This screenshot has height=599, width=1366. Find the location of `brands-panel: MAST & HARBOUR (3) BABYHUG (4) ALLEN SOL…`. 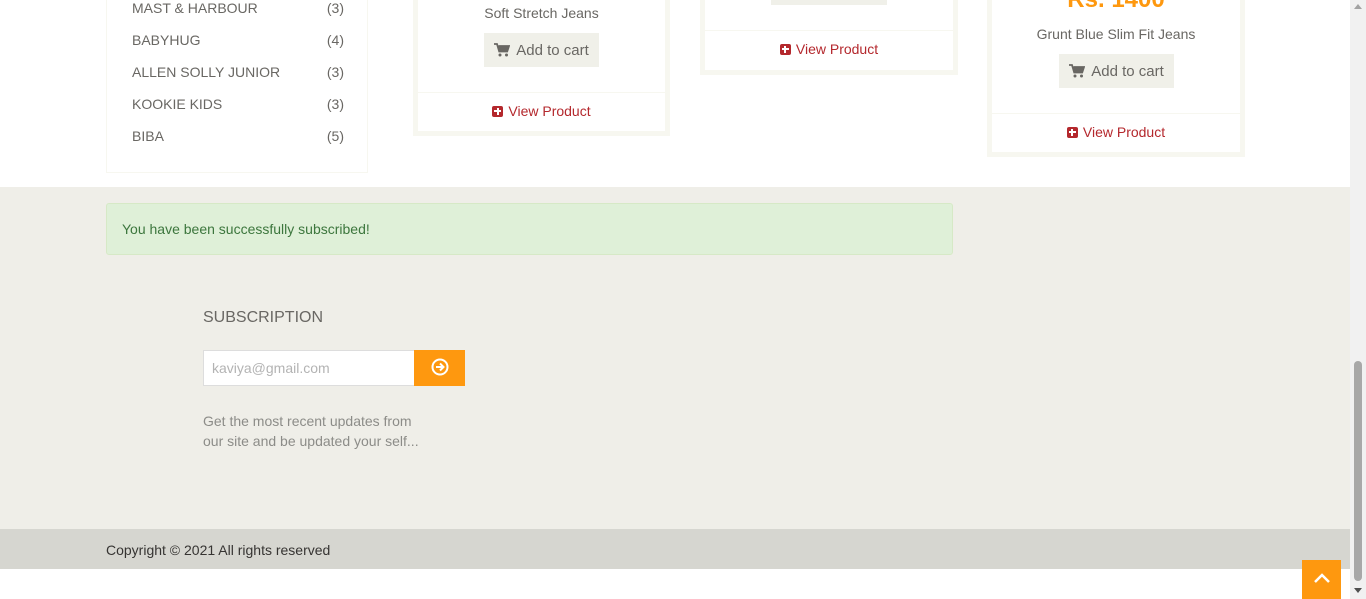

brands-panel: MAST & HARBOUR (3) BABYHUG (4) ALLEN SOL… is located at coordinates (237, 86).